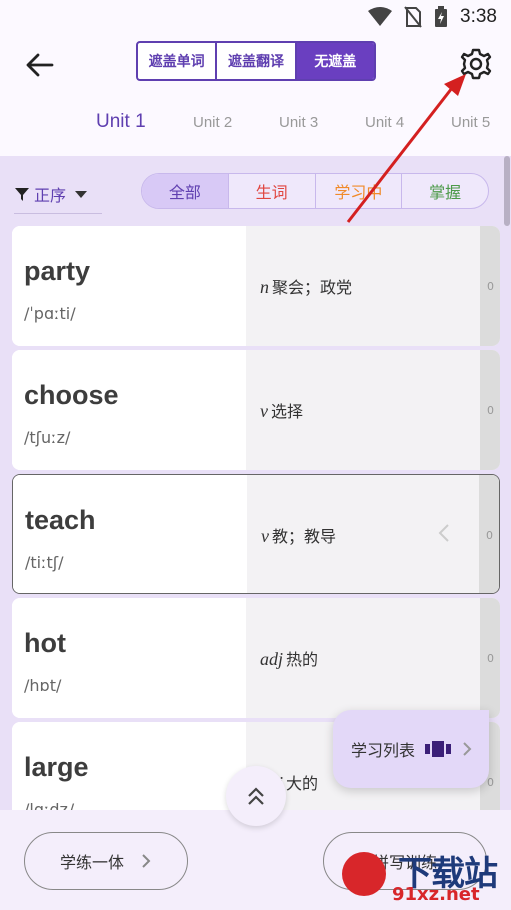 This screenshot has width=511, height=910. What do you see at coordinates (358, 191) in the screenshot?
I see `filter-learning: 学习中` at bounding box center [358, 191].